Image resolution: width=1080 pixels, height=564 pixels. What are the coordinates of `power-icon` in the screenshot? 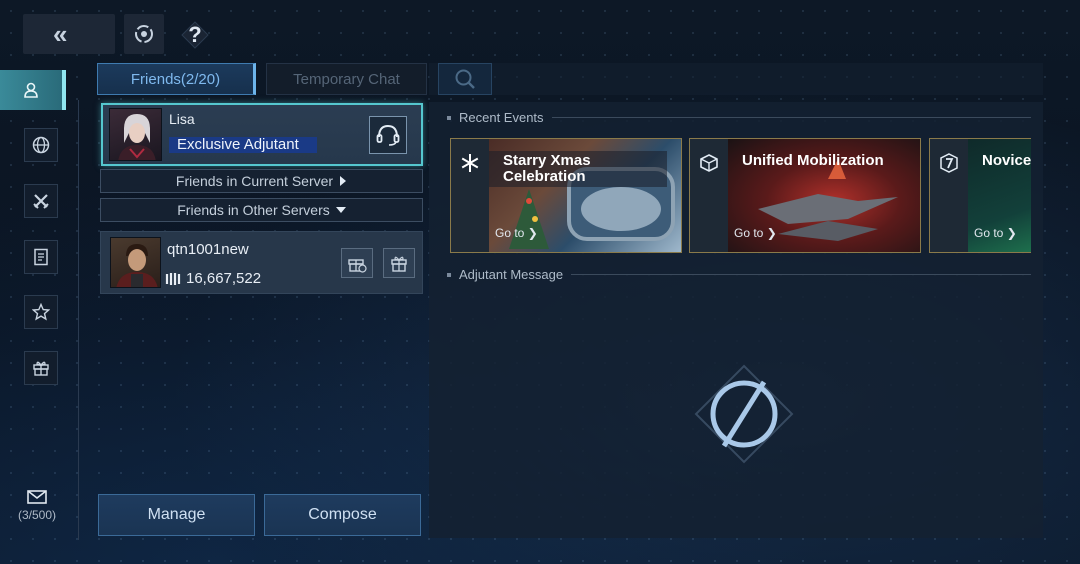 It's located at (173, 278).